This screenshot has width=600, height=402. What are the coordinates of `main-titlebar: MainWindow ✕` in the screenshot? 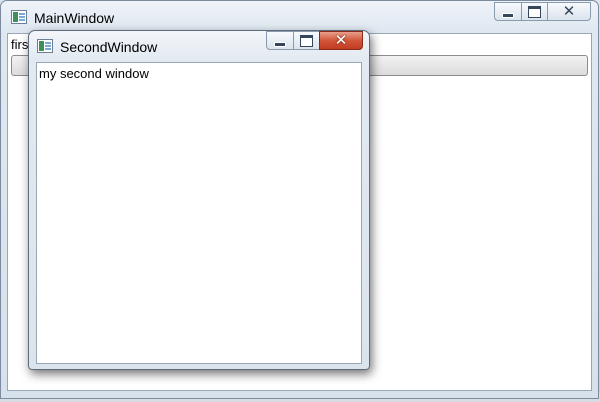 It's located at (299, 17).